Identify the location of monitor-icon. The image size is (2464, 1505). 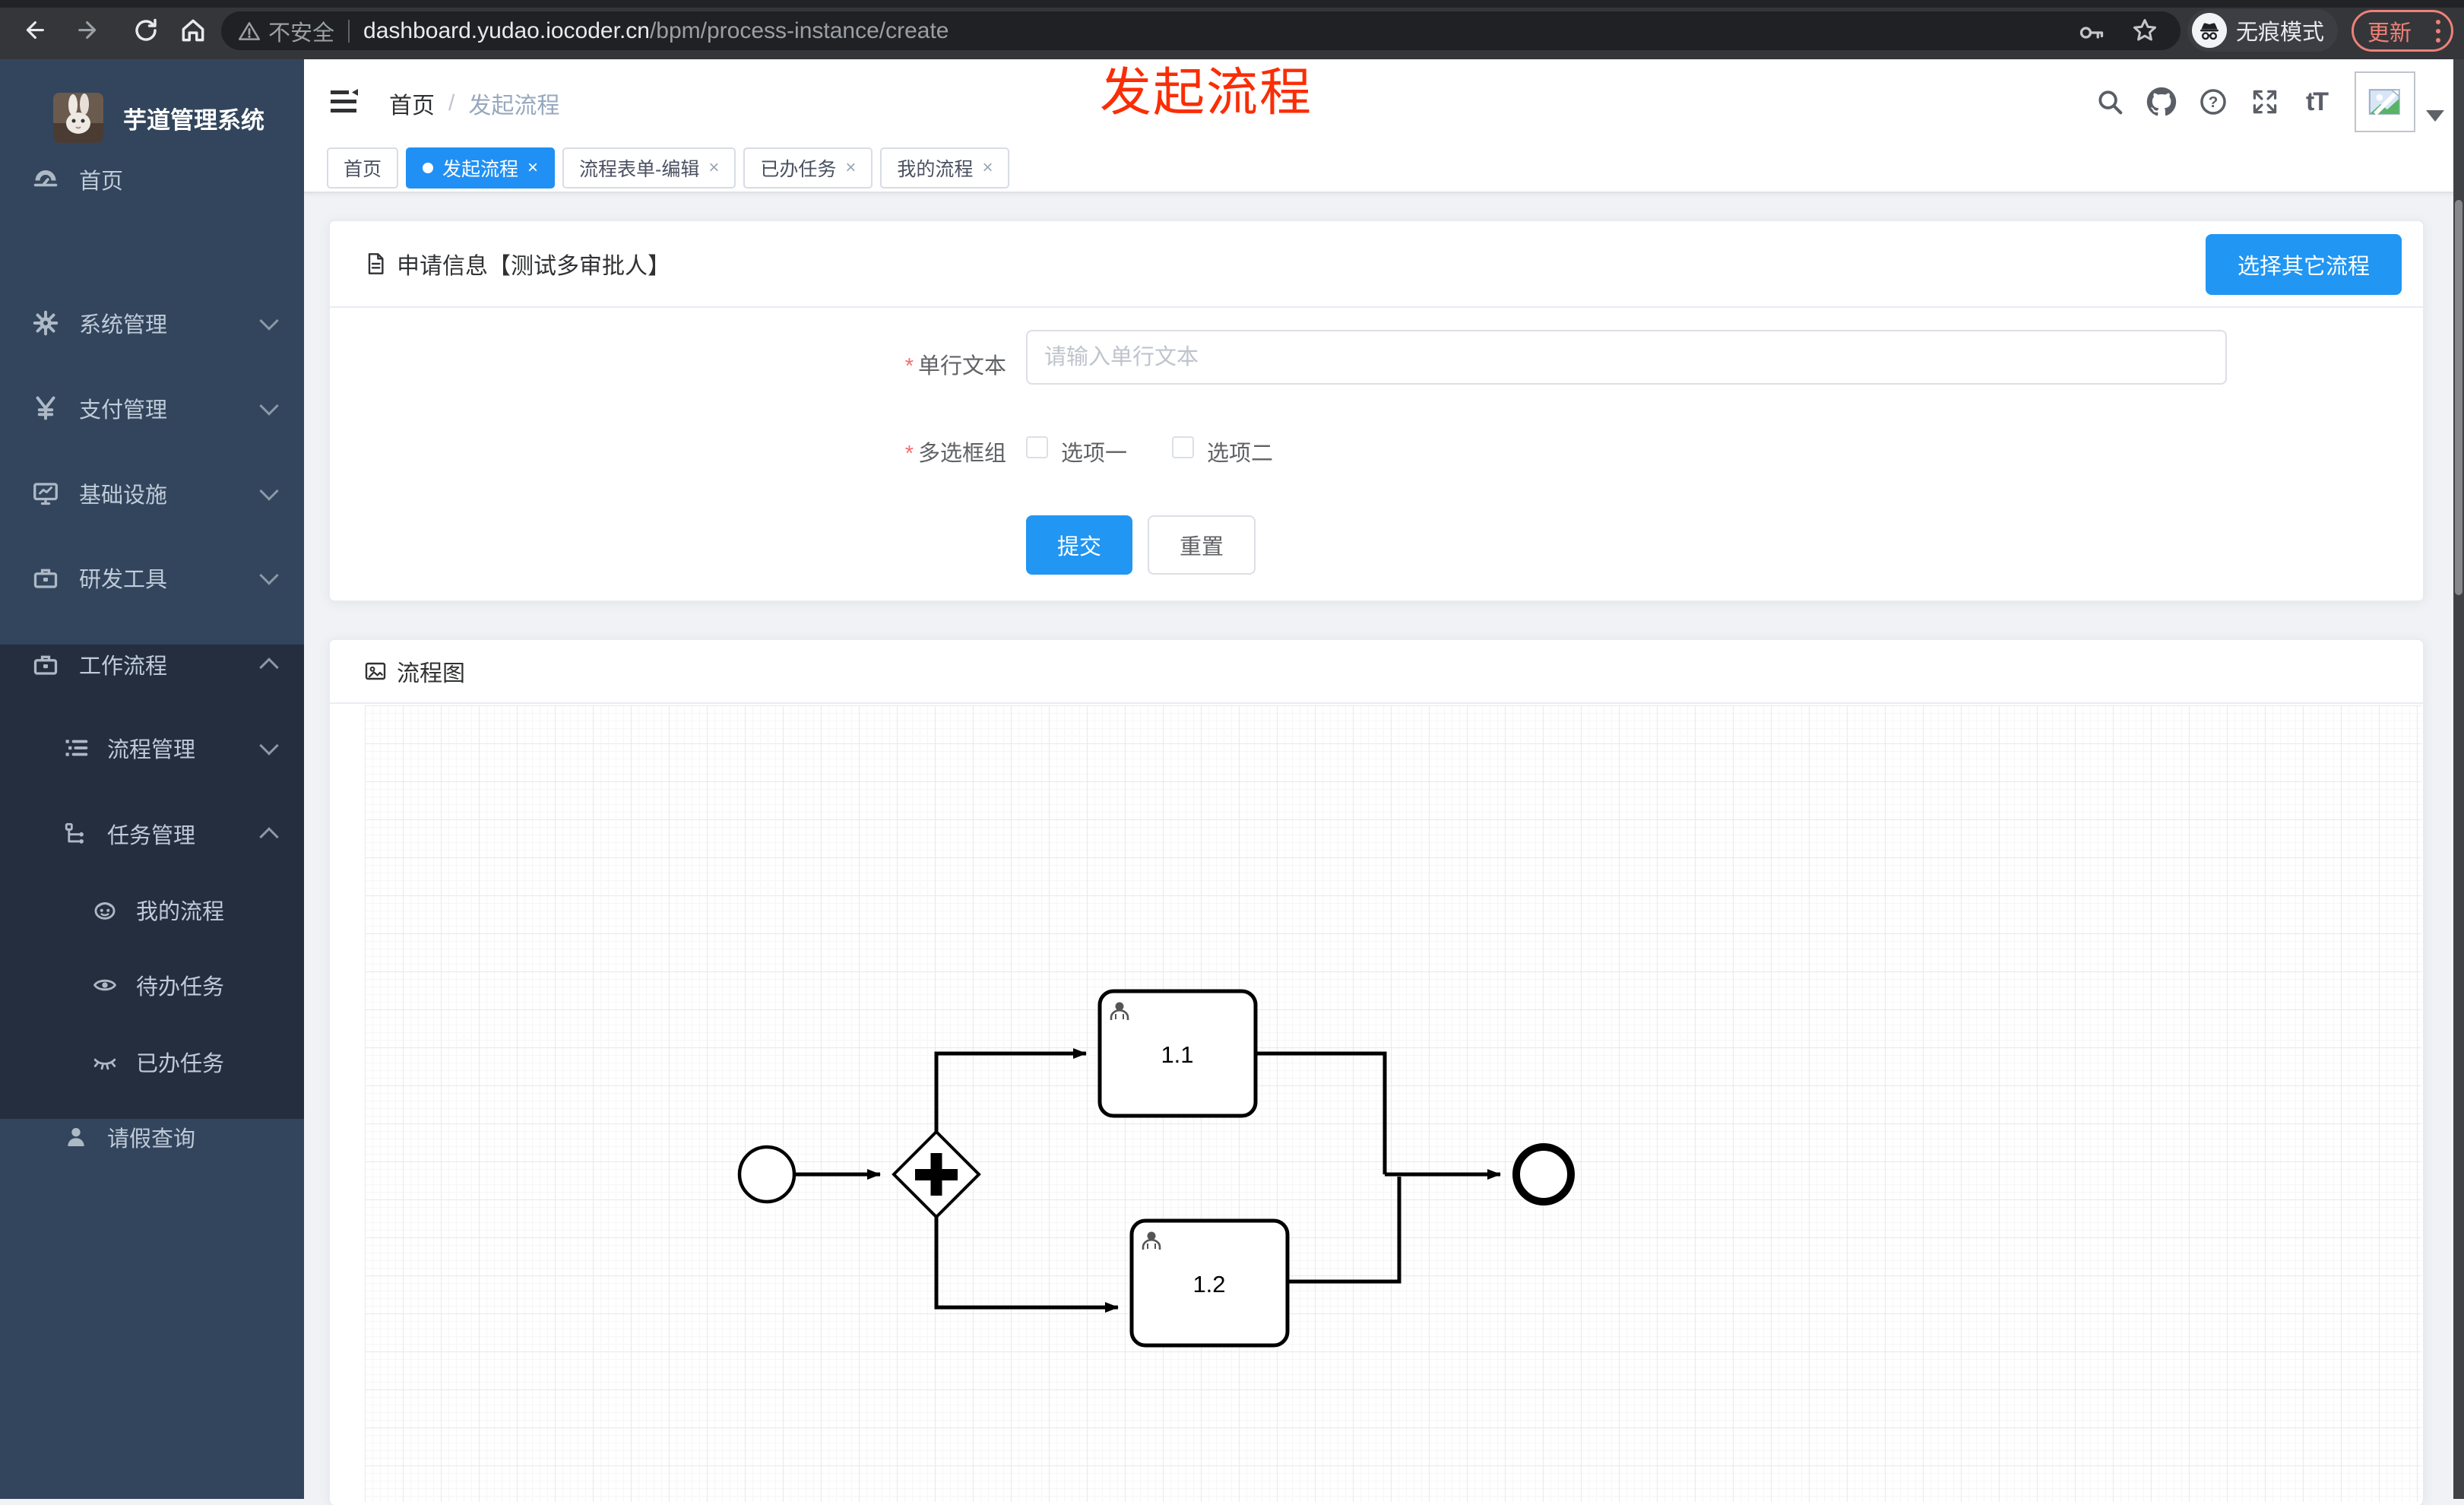
(45, 493).